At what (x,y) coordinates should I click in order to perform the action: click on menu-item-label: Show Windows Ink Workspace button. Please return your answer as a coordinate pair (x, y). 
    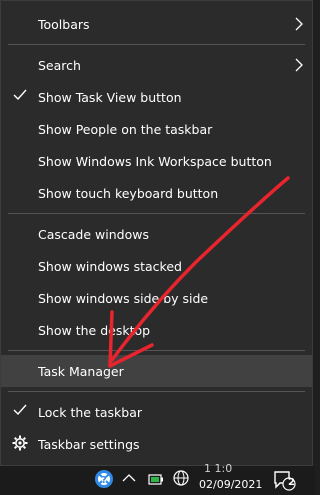
    Looking at the image, I should click on (155, 161).